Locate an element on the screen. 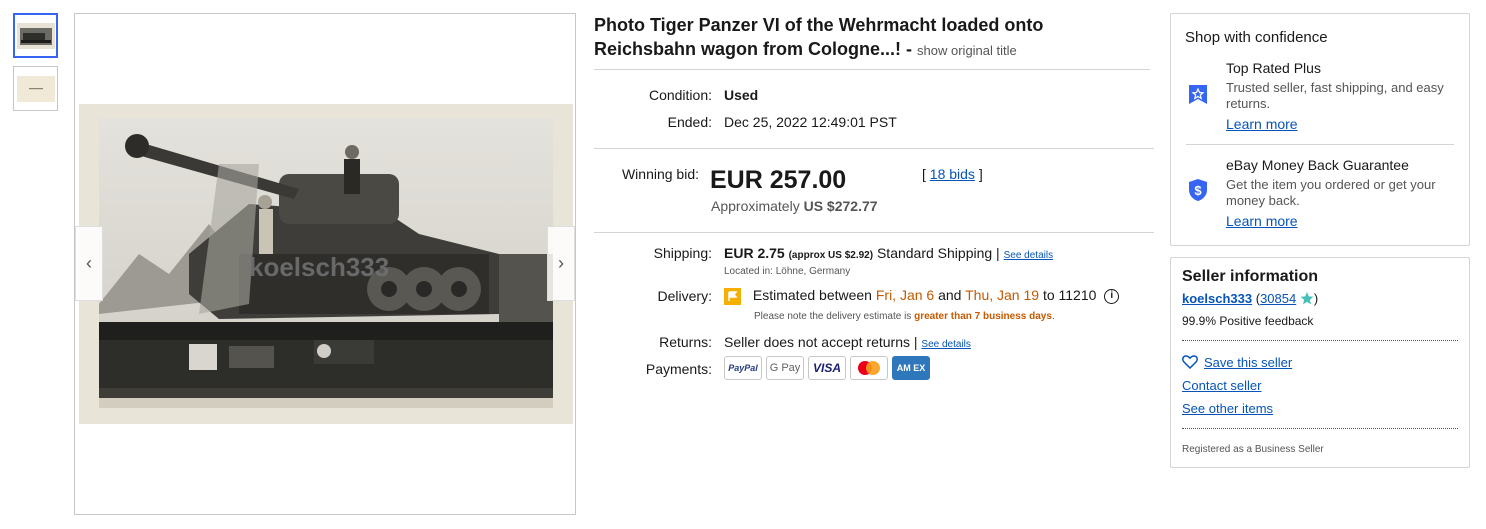  top-rated-plus-heading: Top Rated Plus is located at coordinates (1273, 68).